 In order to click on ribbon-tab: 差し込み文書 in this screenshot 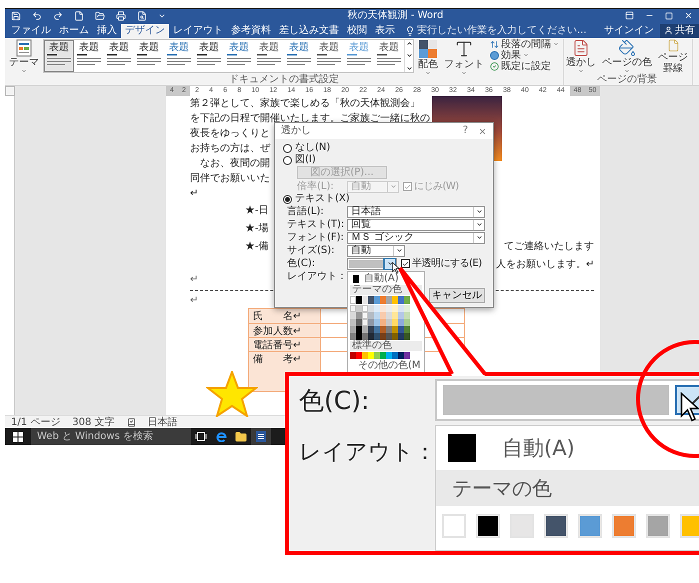, I will do `click(309, 31)`.